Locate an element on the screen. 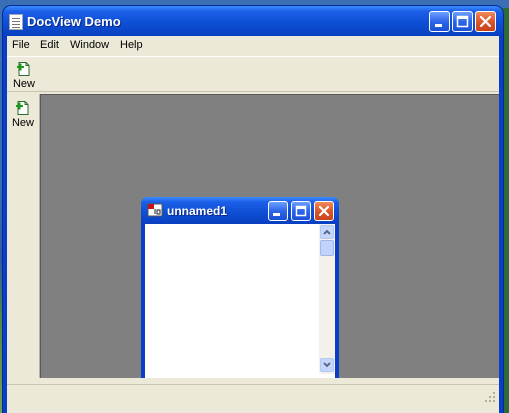 This screenshot has height=413, width=509. scroll-down-button is located at coordinates (327, 365).